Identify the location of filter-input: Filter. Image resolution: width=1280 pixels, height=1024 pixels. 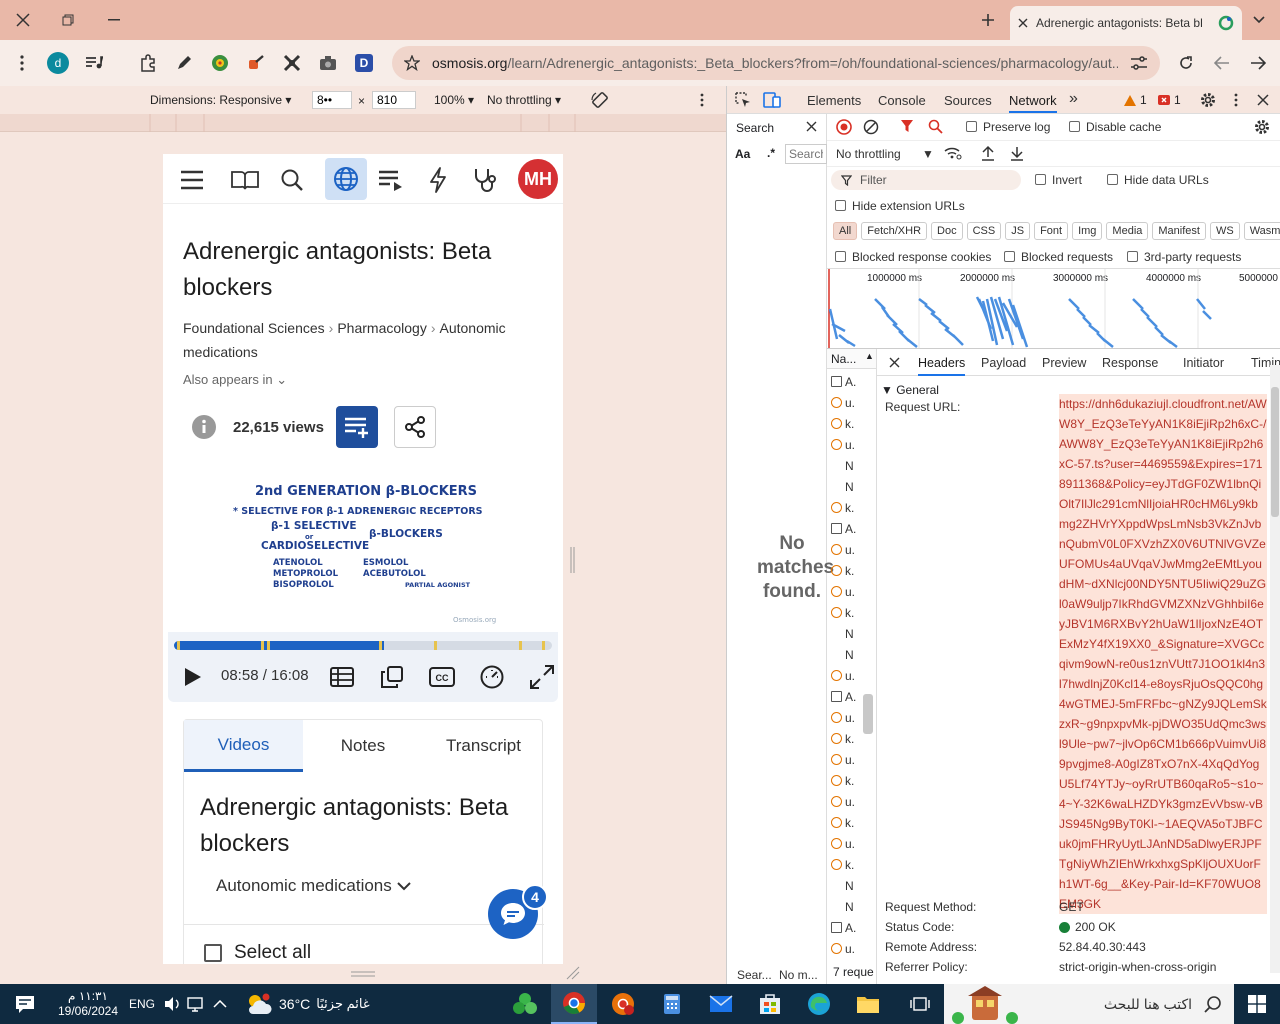
(926, 180).